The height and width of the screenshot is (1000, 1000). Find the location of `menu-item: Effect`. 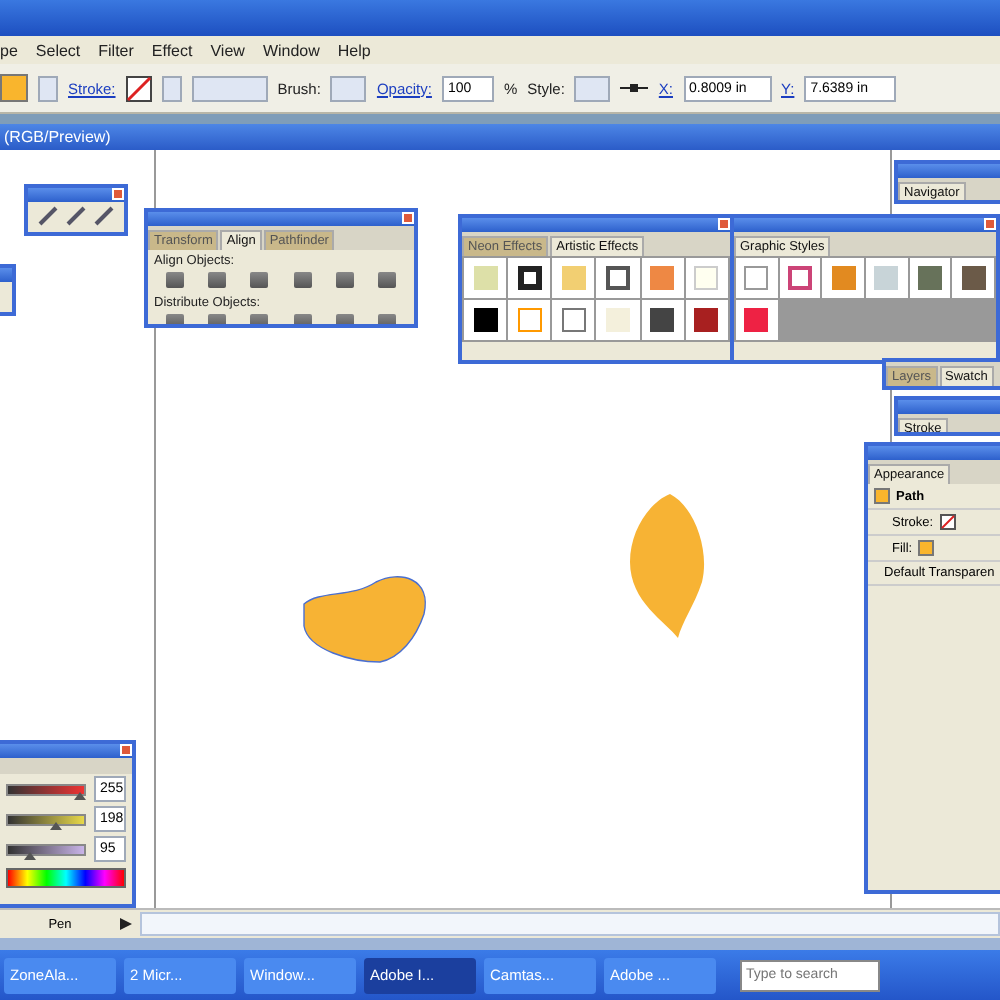

menu-item: Effect is located at coordinates (172, 50).